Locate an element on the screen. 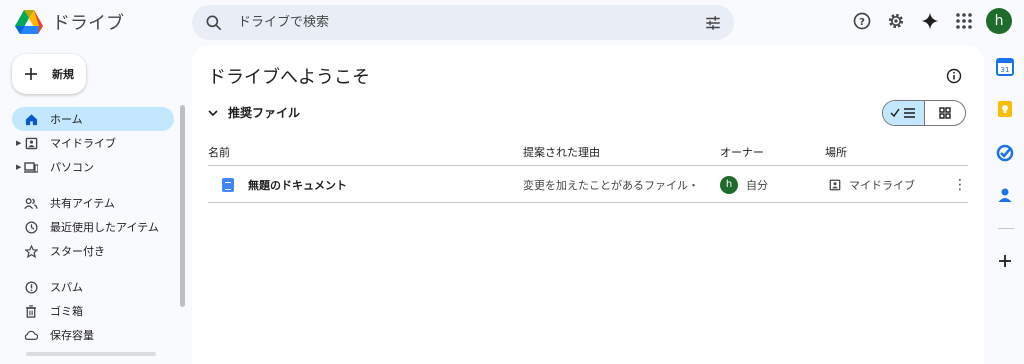 The image size is (1024, 364). owner-name: 自分 is located at coordinates (757, 185).